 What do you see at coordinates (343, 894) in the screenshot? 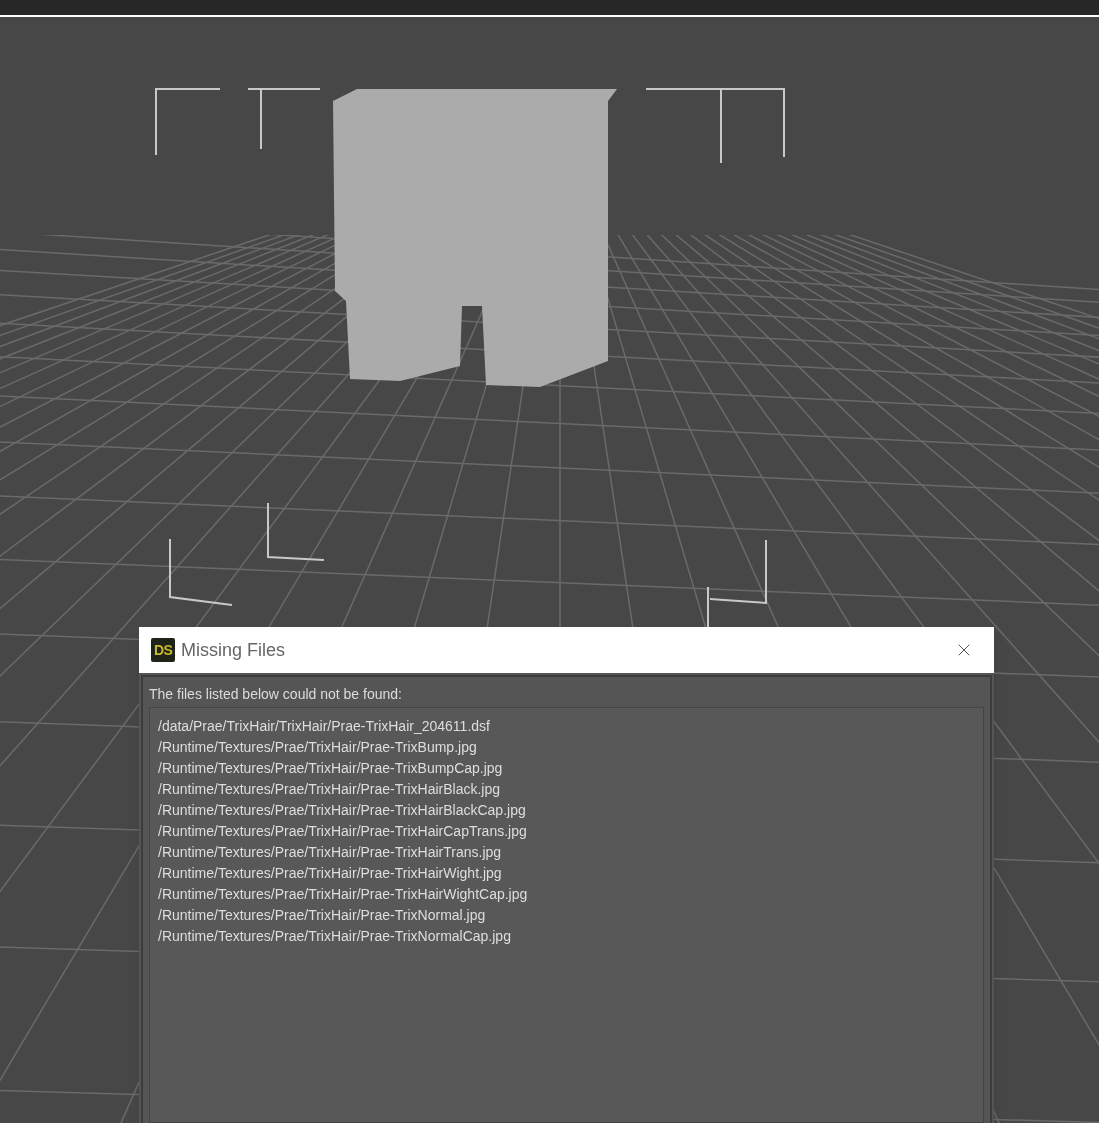
I see `file-path: /Runtime/Textures/Prae/TrixHair/Prae-TrixHairWightCap.jpg` at bounding box center [343, 894].